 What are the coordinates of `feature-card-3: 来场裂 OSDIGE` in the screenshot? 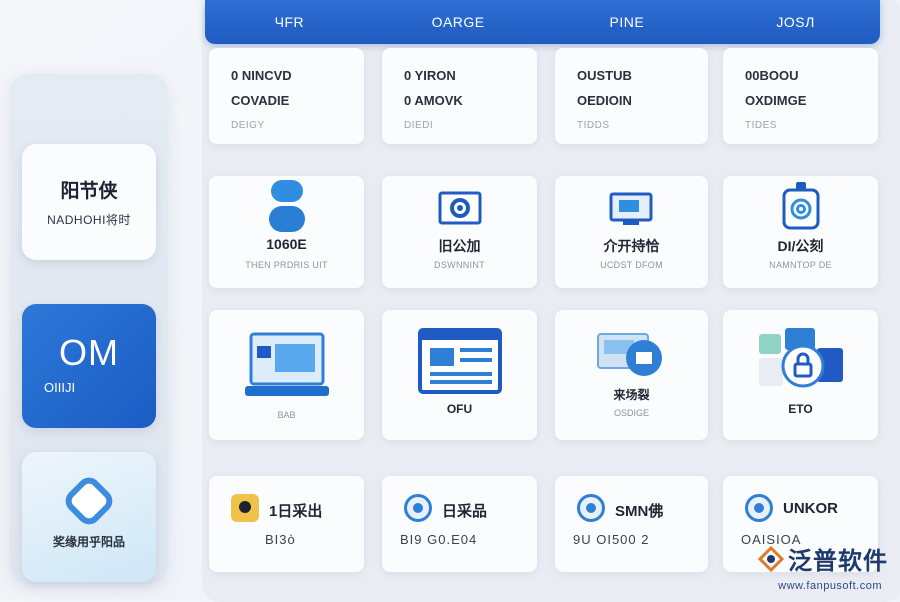 It's located at (631, 375).